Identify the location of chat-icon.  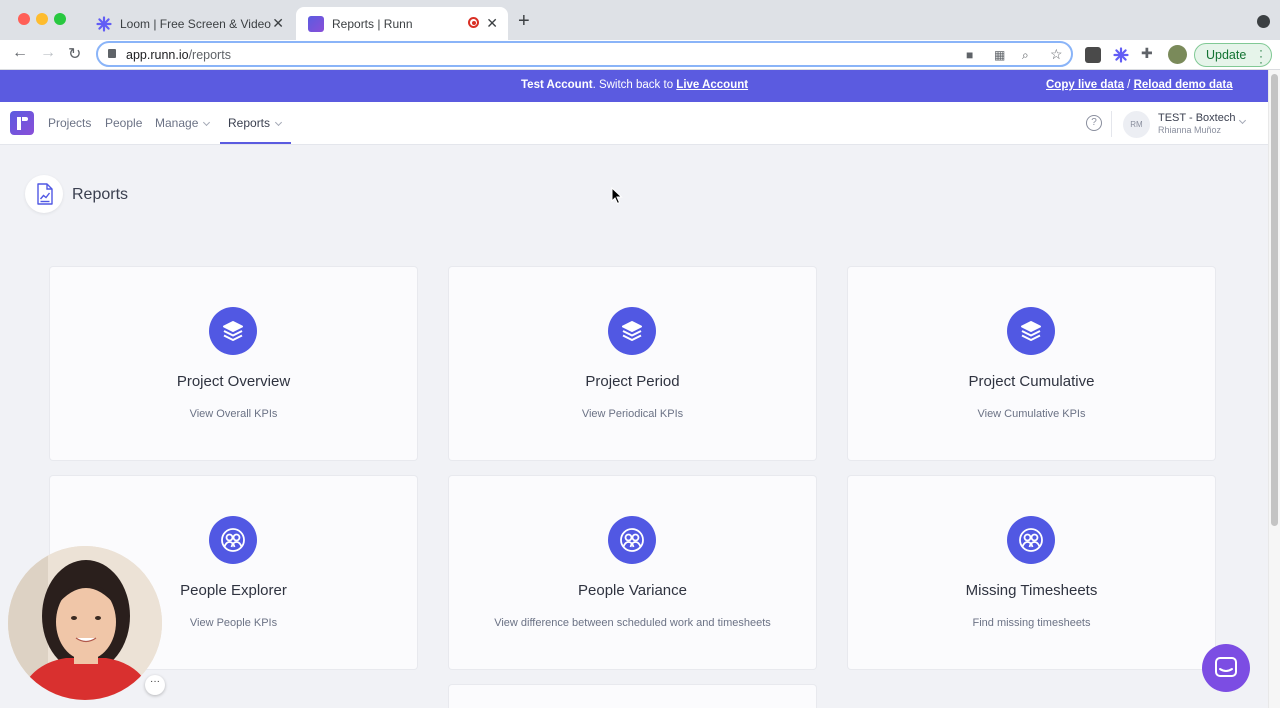
(1226, 667).